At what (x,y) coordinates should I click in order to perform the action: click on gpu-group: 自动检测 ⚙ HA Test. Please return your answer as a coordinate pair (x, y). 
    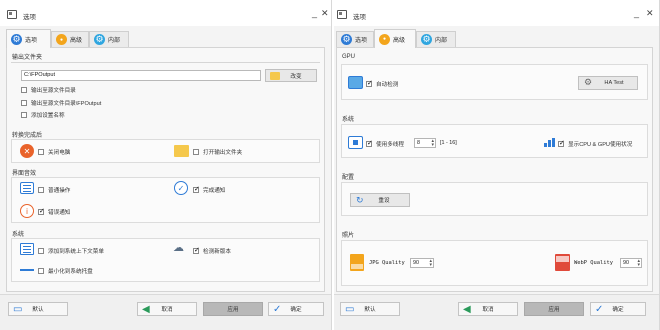
    Looking at the image, I should click on (494, 82).